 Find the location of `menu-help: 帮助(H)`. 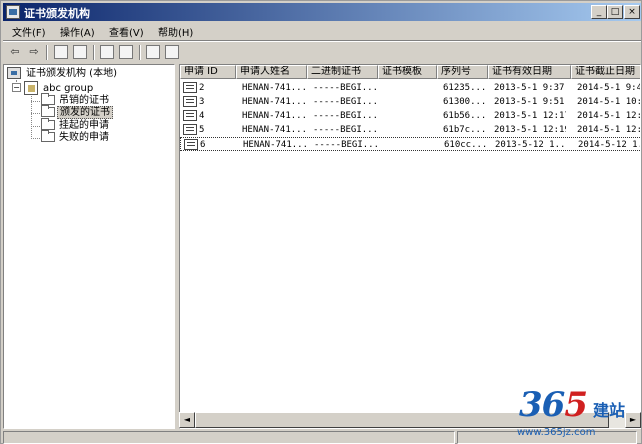

menu-help: 帮助(H) is located at coordinates (175, 31).